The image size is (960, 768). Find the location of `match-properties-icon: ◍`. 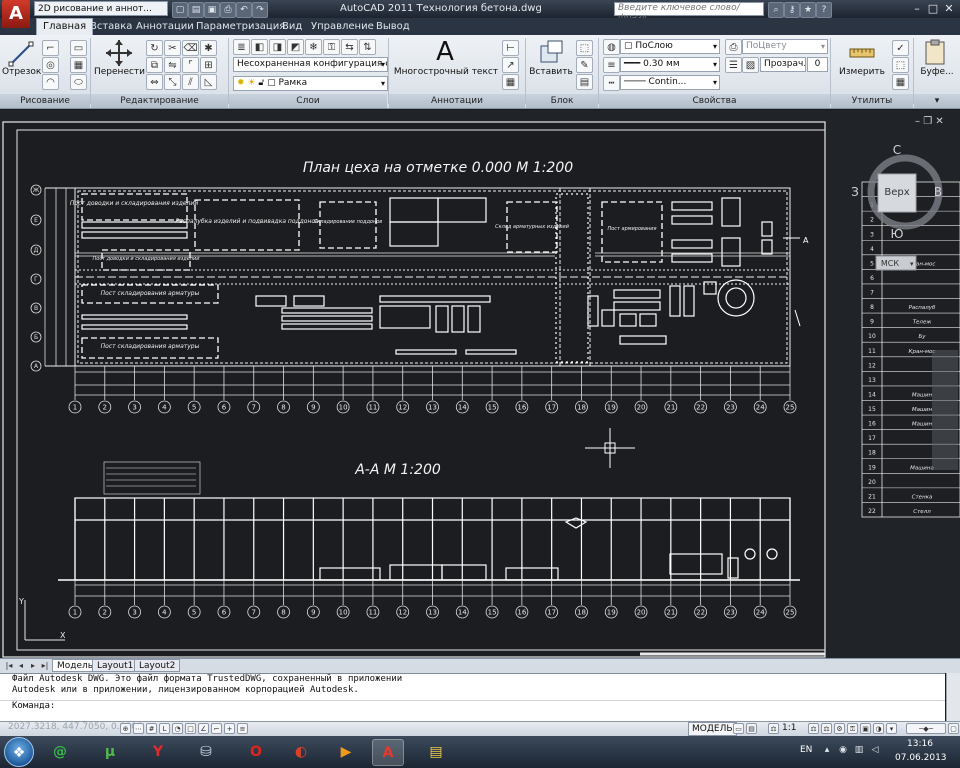

match-properties-icon: ◍ is located at coordinates (611, 47).